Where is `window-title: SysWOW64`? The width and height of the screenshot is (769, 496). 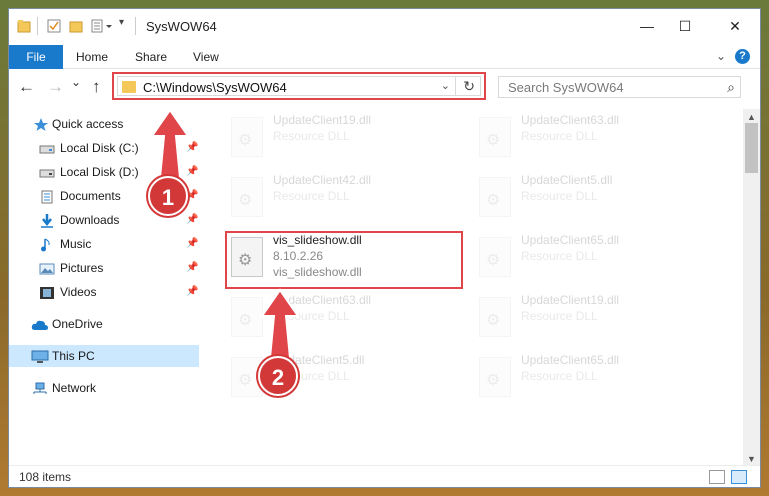
window-title: SysWOW64 is located at coordinates (181, 26).